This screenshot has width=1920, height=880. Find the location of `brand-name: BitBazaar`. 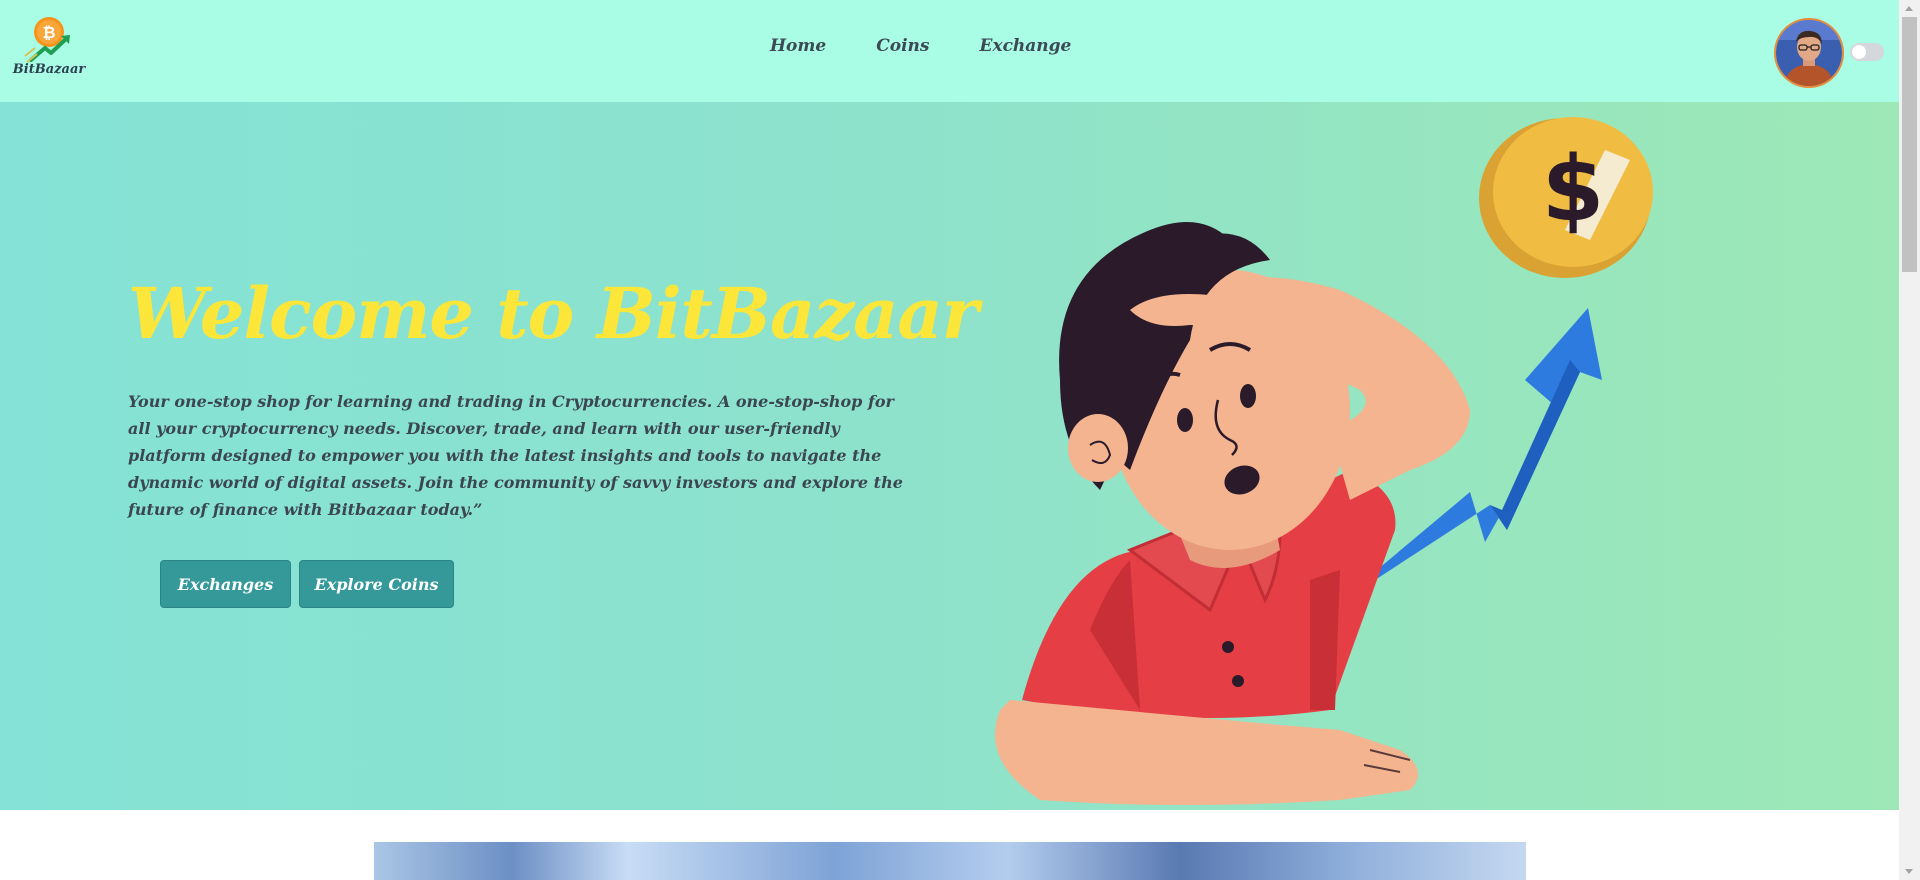

brand-name: BitBazaar is located at coordinates (49, 69).